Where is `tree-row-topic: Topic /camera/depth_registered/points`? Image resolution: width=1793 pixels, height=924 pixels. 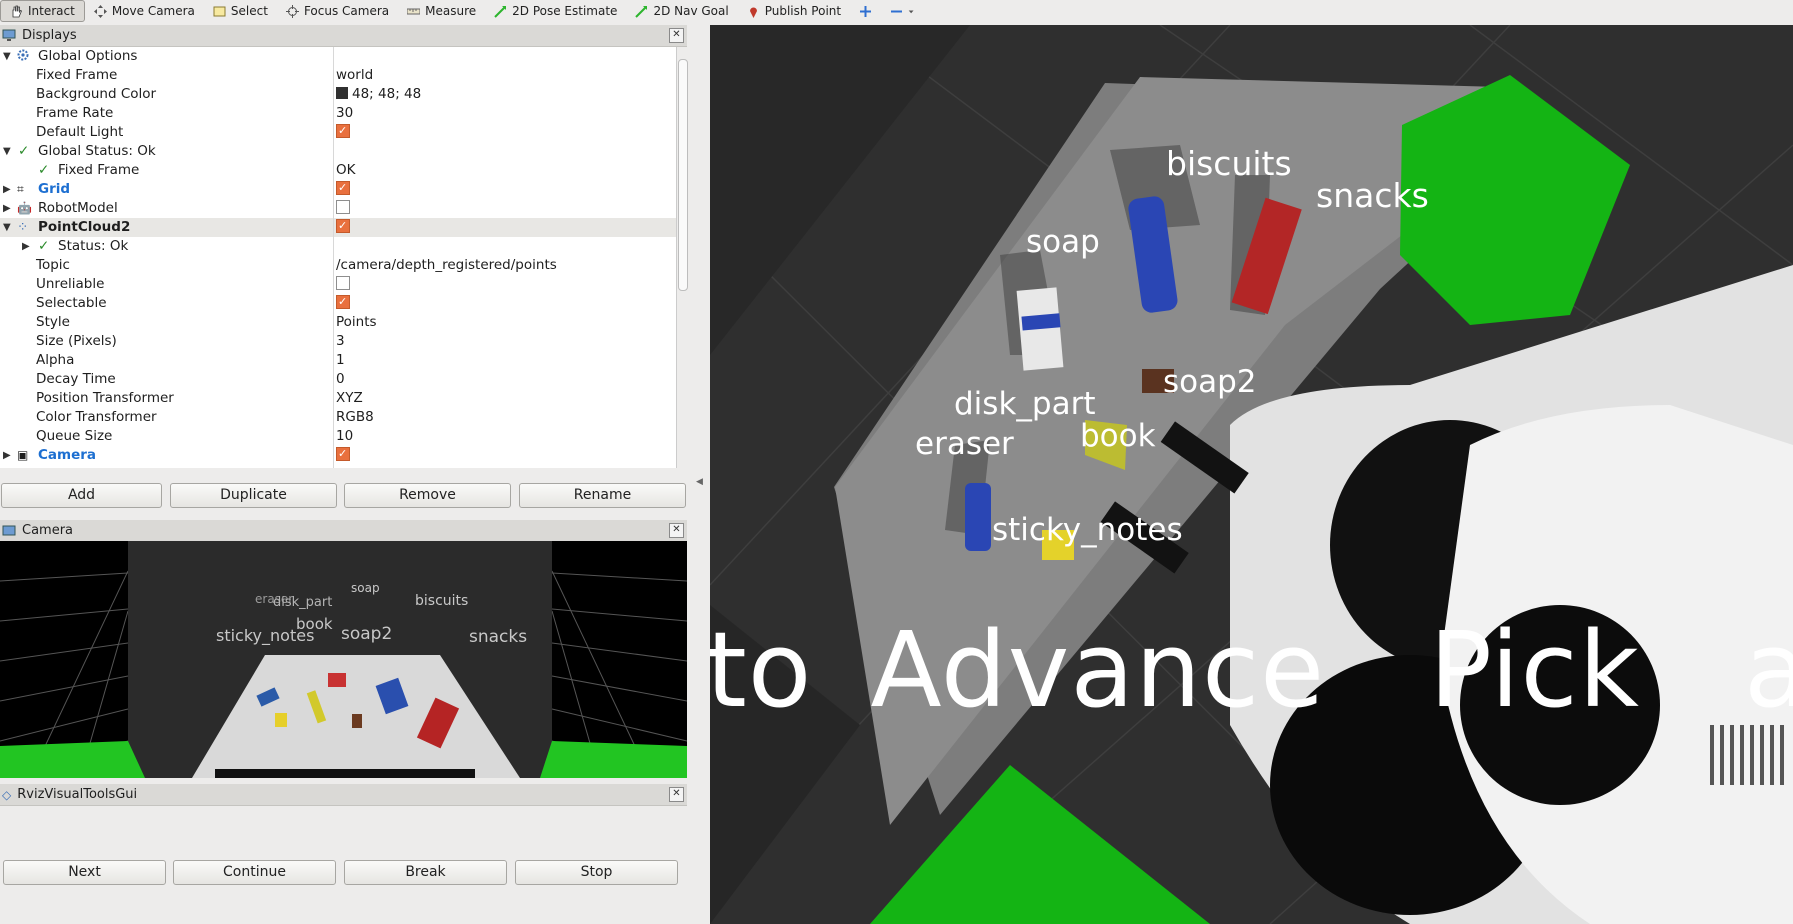
tree-row-topic: Topic /camera/depth_registered/points is located at coordinates (338, 265).